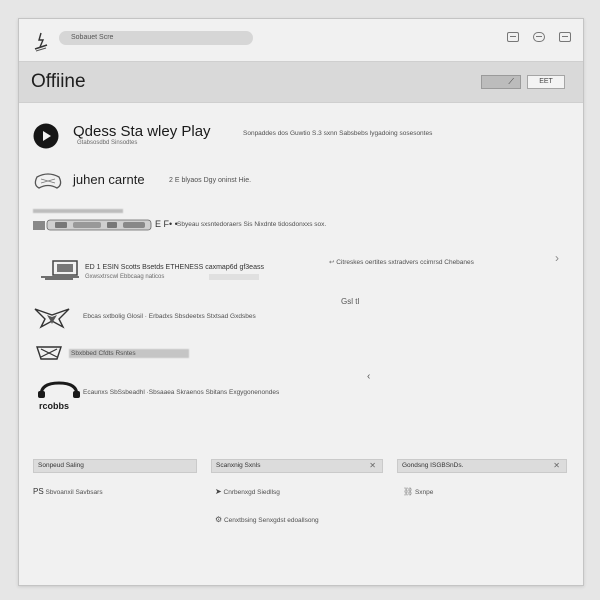  I want to click on gamepad-icon, so click(92, 225).